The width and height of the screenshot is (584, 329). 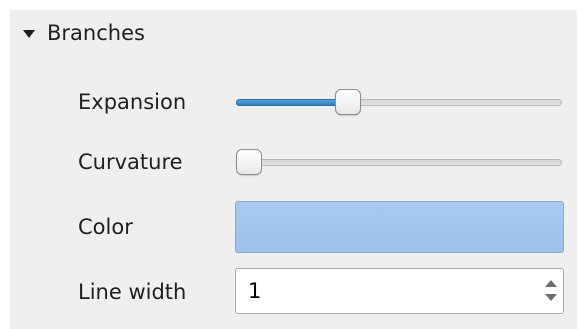 I want to click on section-title: Branches, so click(x=96, y=33).